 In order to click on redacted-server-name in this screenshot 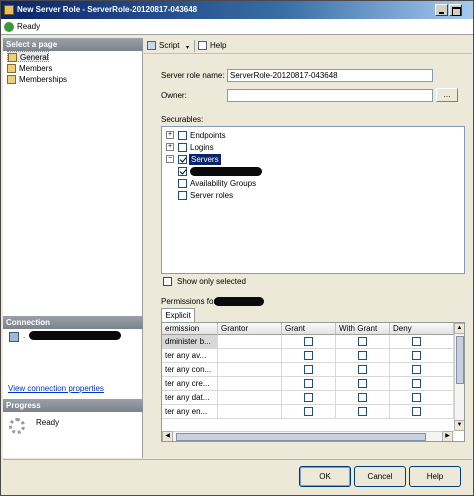, I will do `click(226, 171)`.